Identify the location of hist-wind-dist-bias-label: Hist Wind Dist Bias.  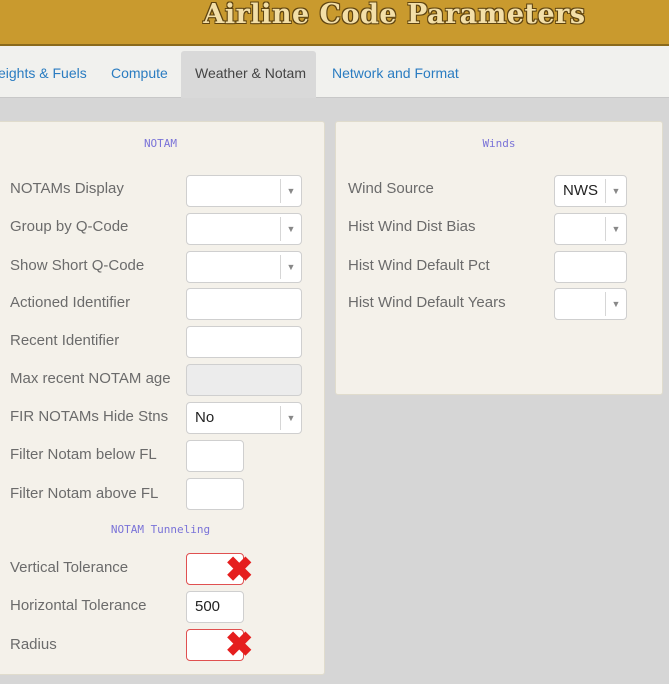
(412, 226).